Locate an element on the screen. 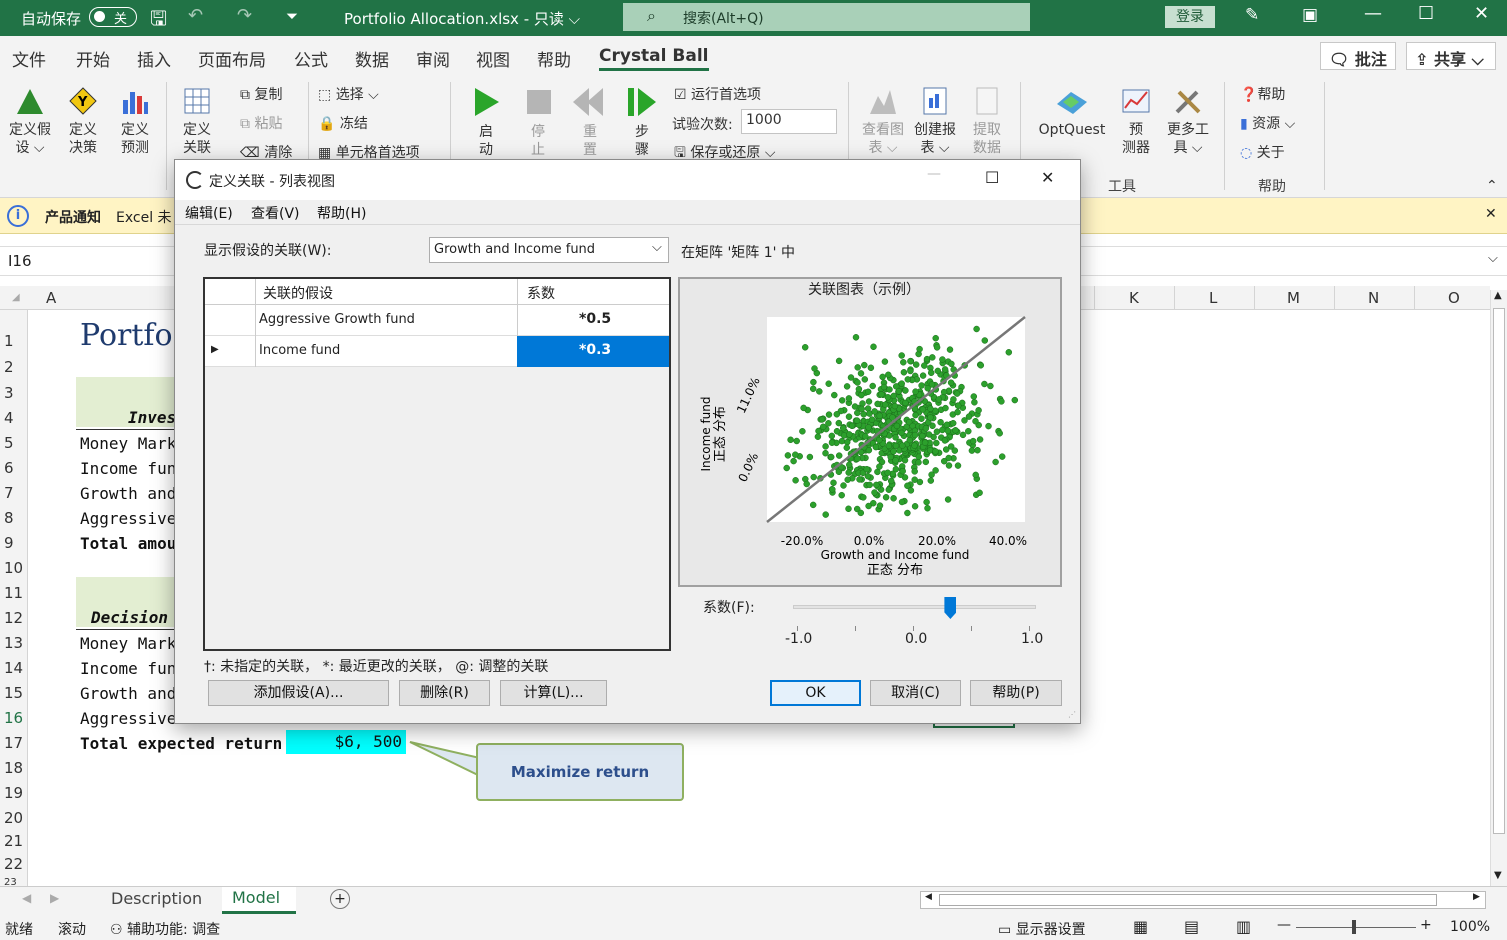 The image size is (1507, 940). coefficient-slider-track is located at coordinates (914, 607).